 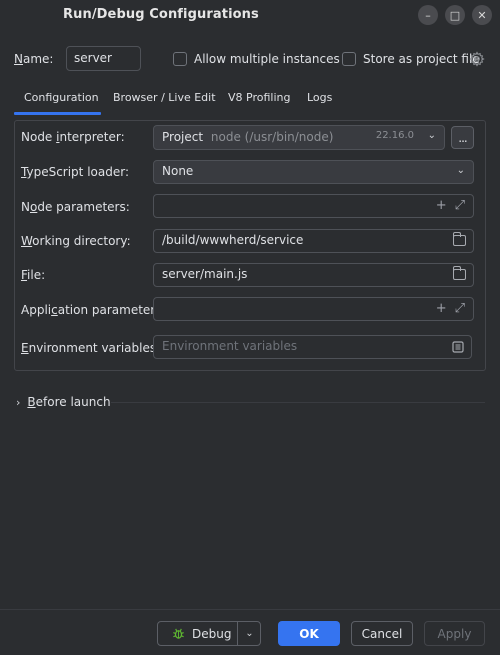 I want to click on debug-dropdown-chevron-icon: ⌄, so click(x=249, y=633).